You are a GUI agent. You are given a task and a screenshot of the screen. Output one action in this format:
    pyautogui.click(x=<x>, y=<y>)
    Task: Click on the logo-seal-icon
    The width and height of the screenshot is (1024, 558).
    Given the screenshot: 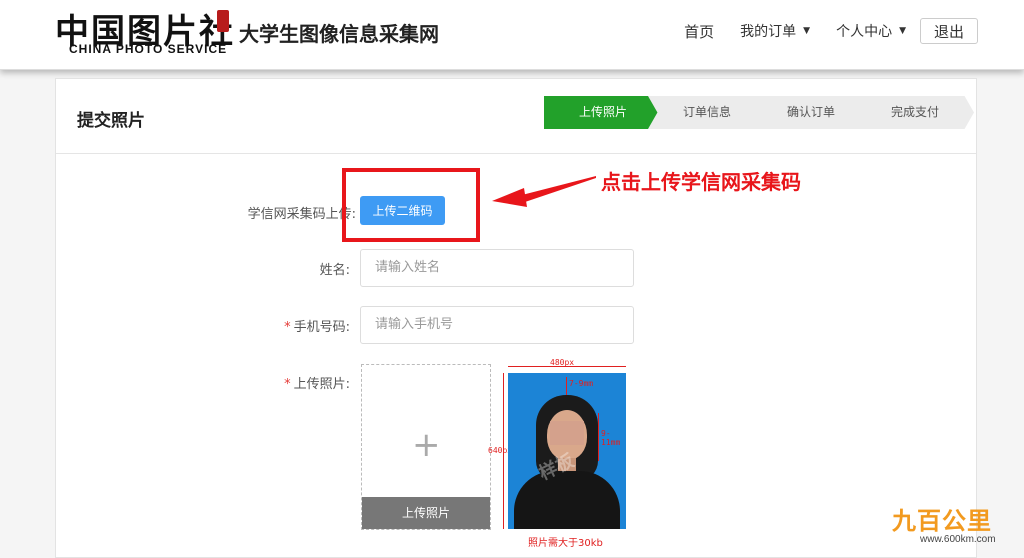 What is the action you would take?
    pyautogui.click(x=223, y=21)
    